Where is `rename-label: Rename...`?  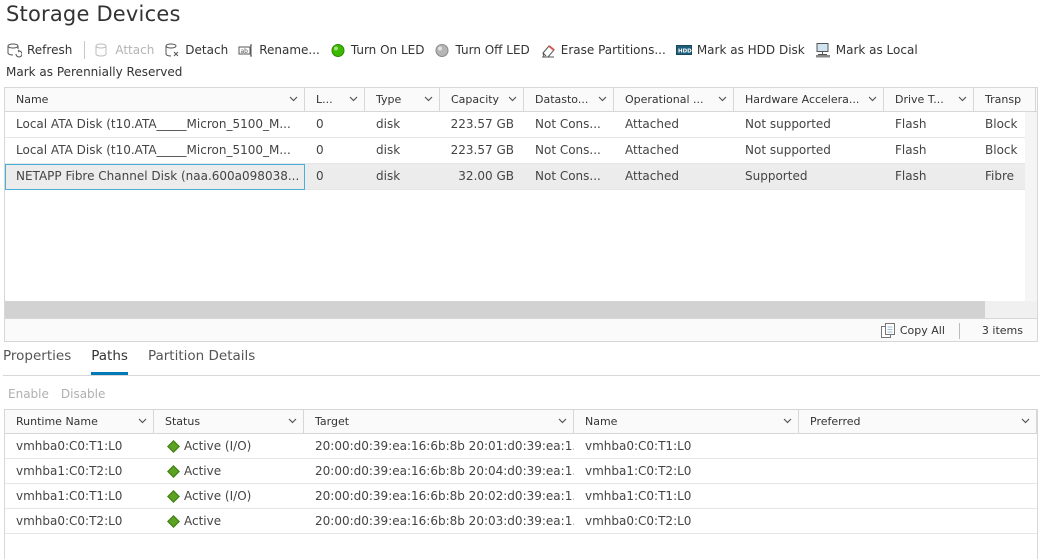
rename-label: Rename... is located at coordinates (289, 50).